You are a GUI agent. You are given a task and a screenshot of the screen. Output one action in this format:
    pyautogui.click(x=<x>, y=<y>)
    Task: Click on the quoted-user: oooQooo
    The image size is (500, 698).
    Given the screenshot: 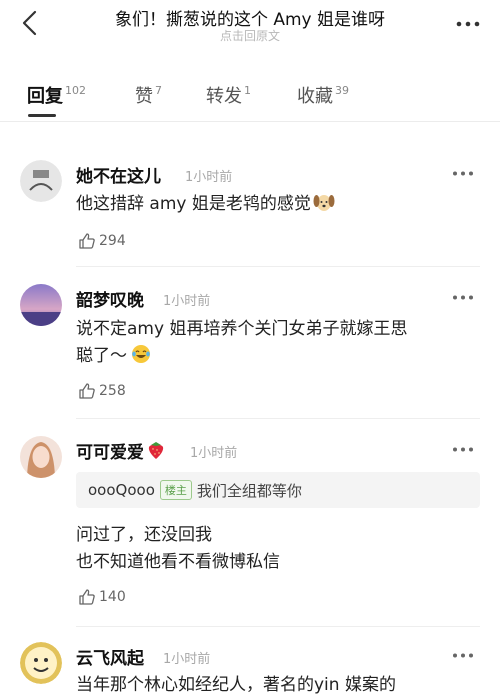 What is the action you would take?
    pyautogui.click(x=121, y=490)
    